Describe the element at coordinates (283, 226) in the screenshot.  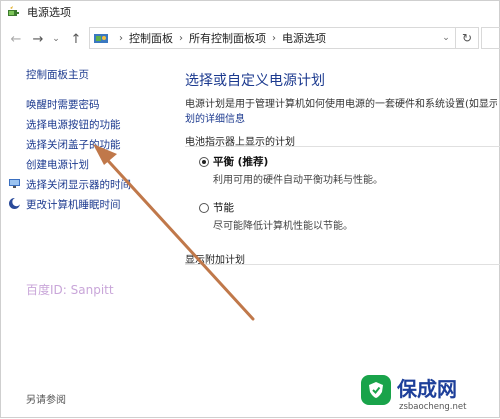
I see `power-saver-plan-description: 尽可能降低计算机性能以节能。` at that location.